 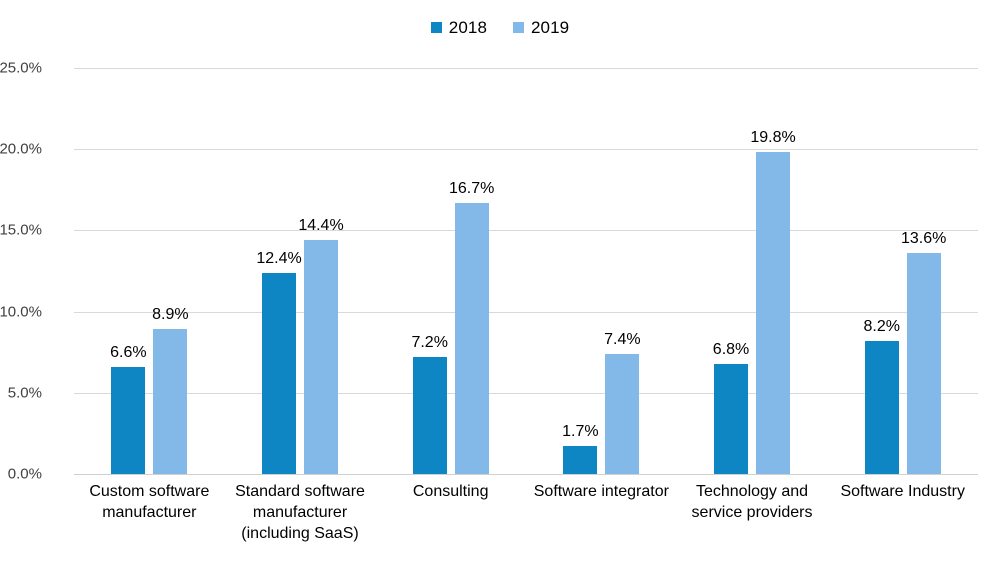 What do you see at coordinates (467, 27) in the screenshot?
I see `legend-label-2018: 2018` at bounding box center [467, 27].